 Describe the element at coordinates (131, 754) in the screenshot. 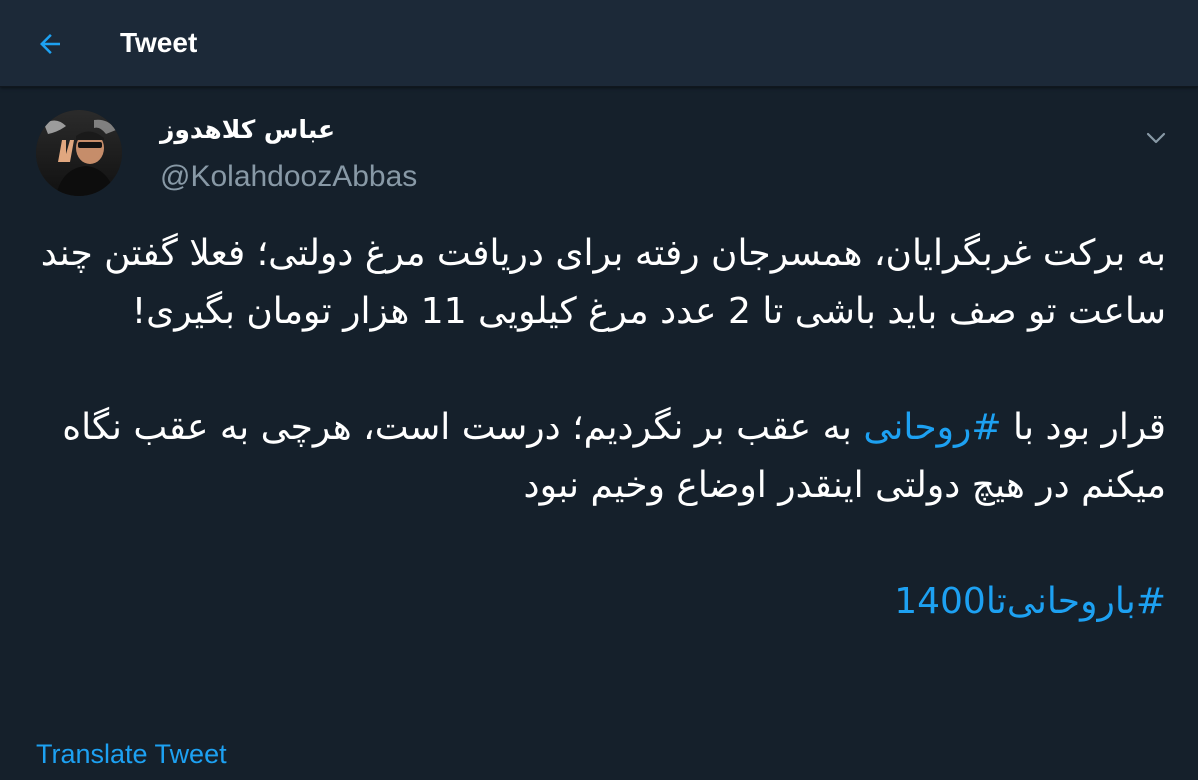

I see `translate-tweet-link: Translate Tweet` at that location.